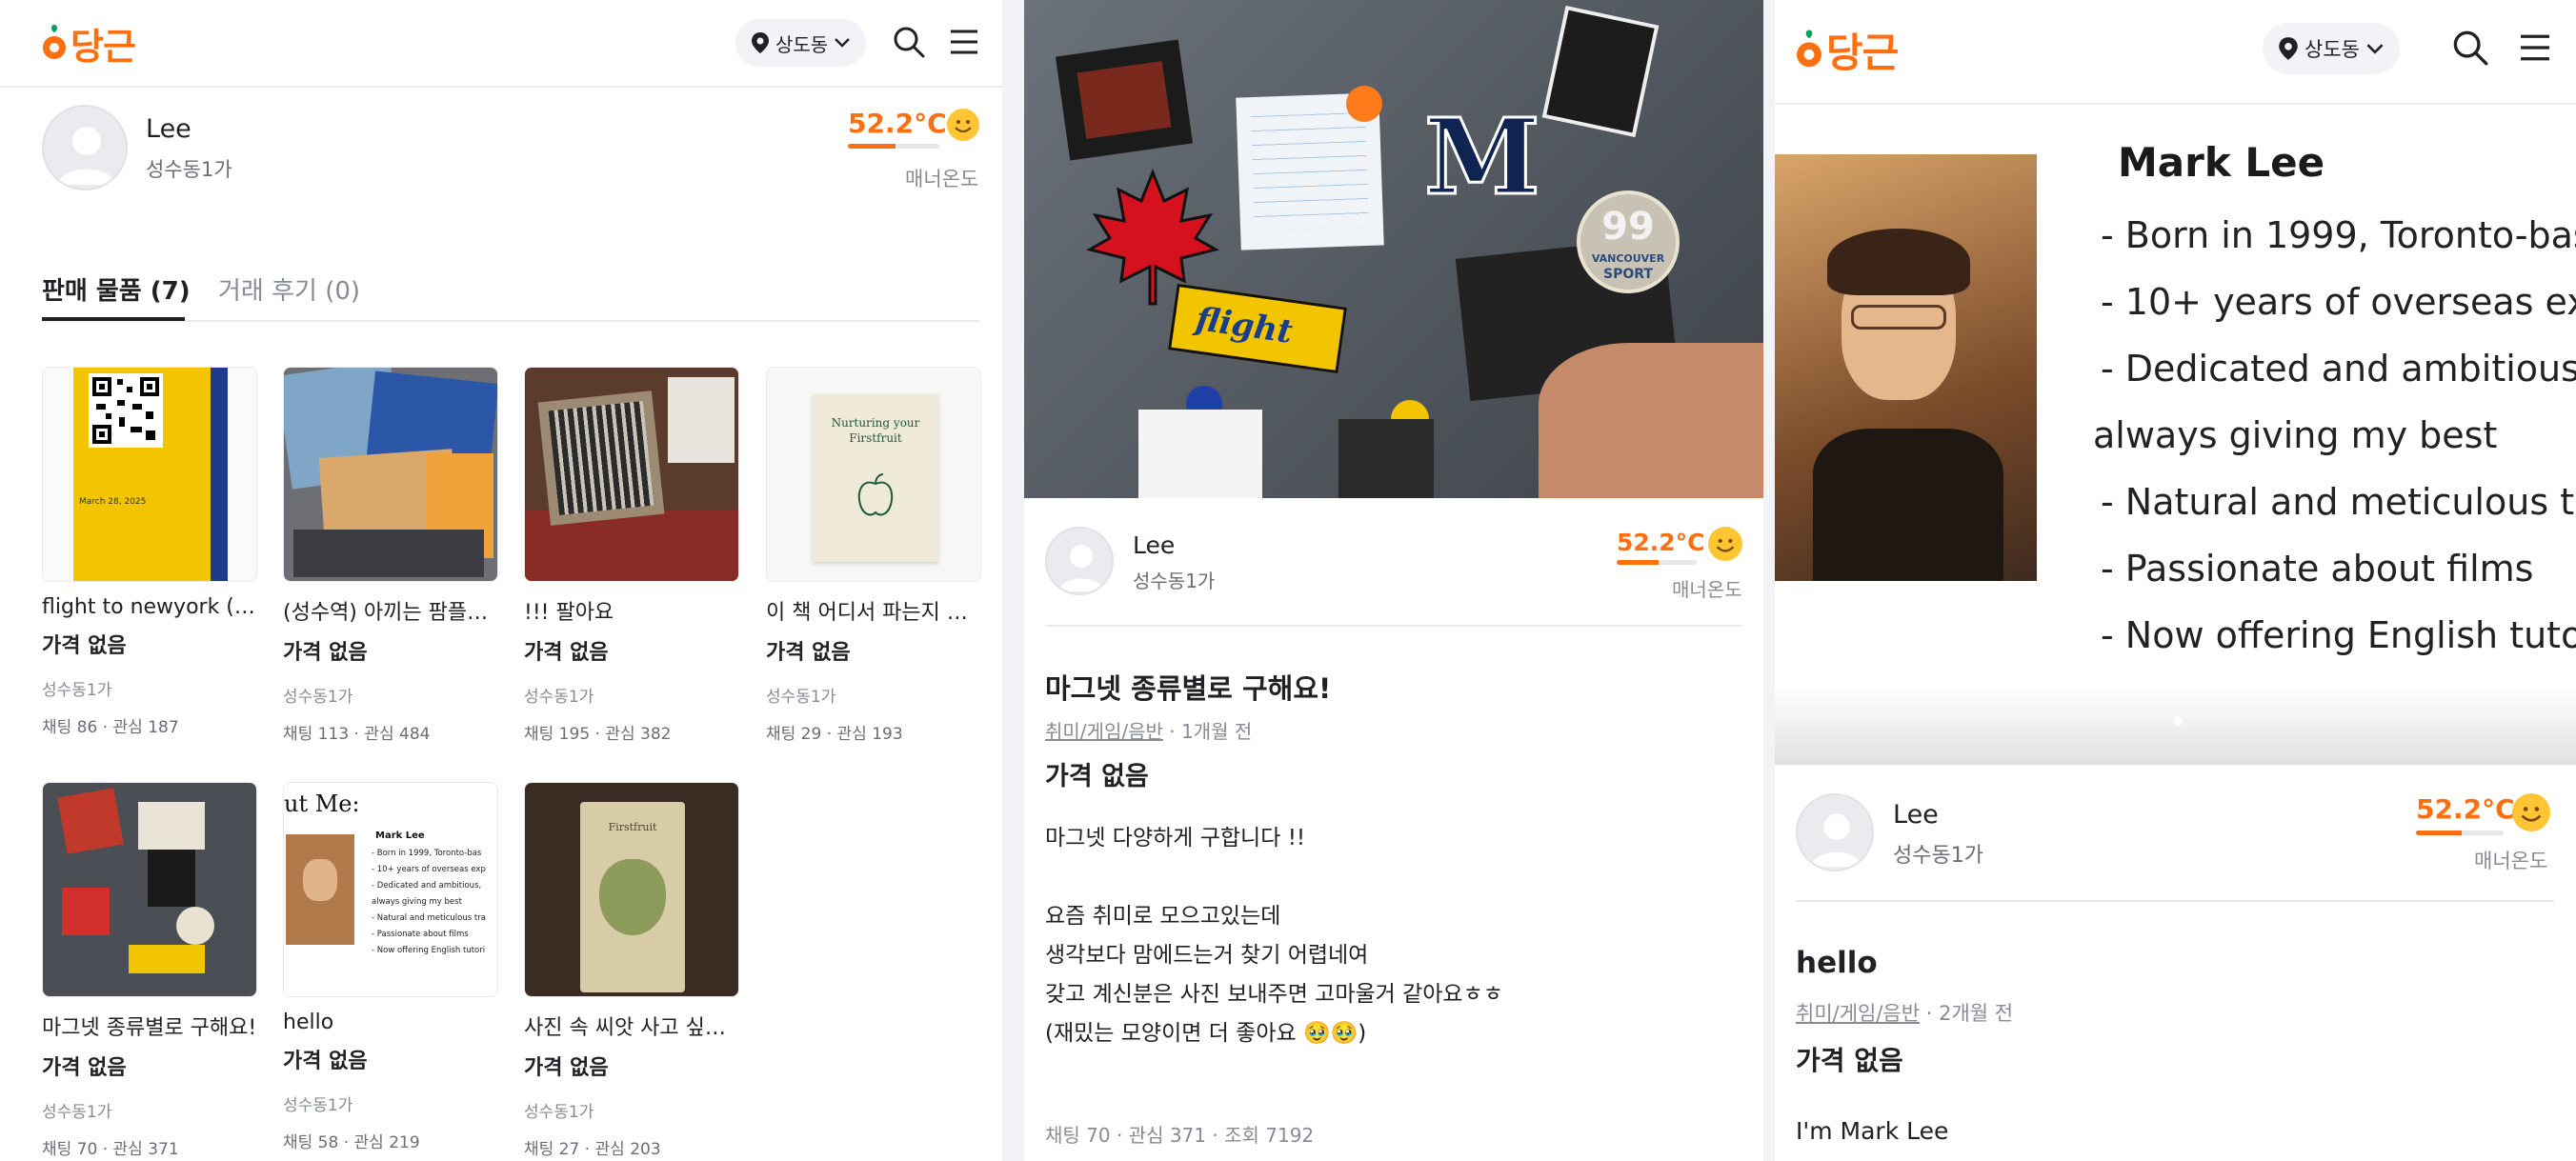 The width and height of the screenshot is (2576, 1161). I want to click on post-title: hello, so click(1837, 963).